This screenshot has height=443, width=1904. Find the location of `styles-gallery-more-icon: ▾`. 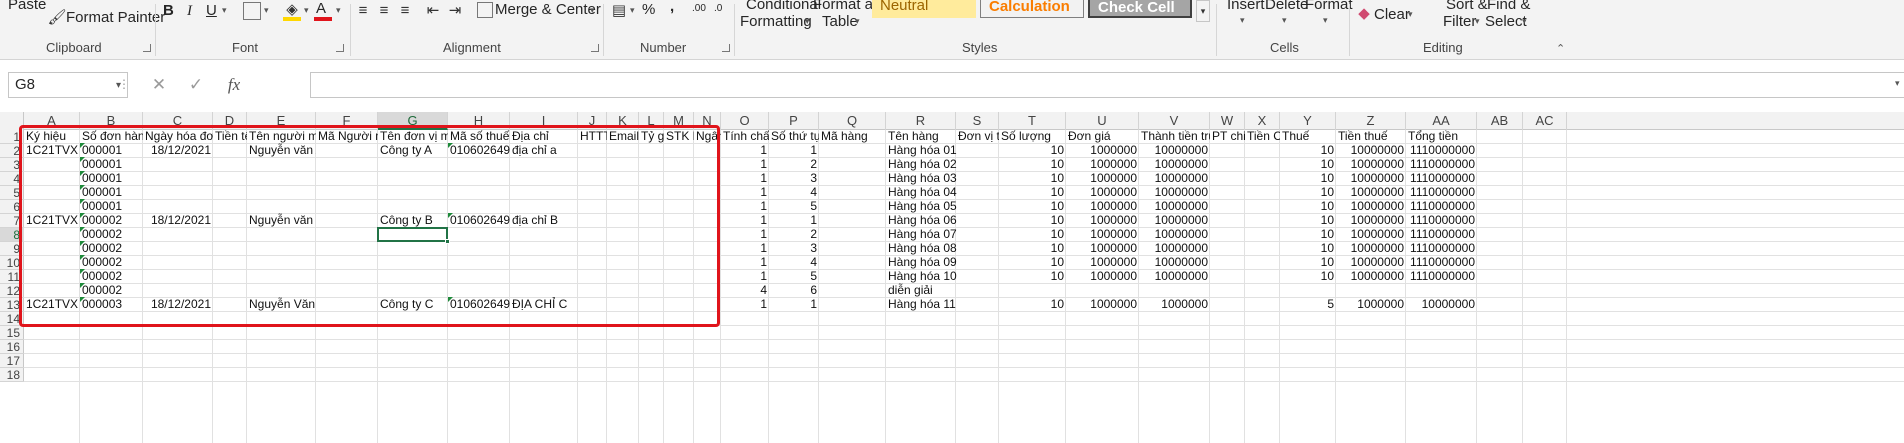

styles-gallery-more-icon: ▾ is located at coordinates (1203, 11).